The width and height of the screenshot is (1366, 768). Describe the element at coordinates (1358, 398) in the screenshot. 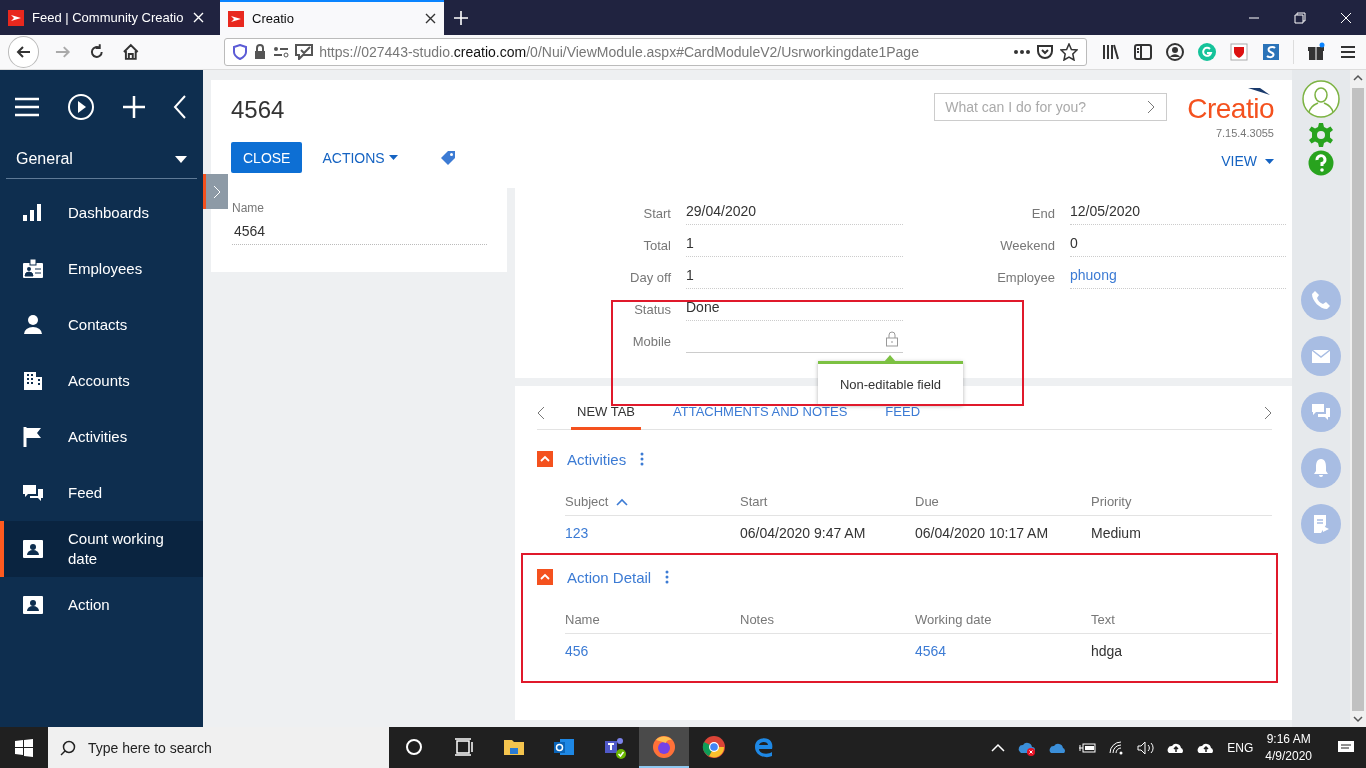

I see `scrollbar` at that location.